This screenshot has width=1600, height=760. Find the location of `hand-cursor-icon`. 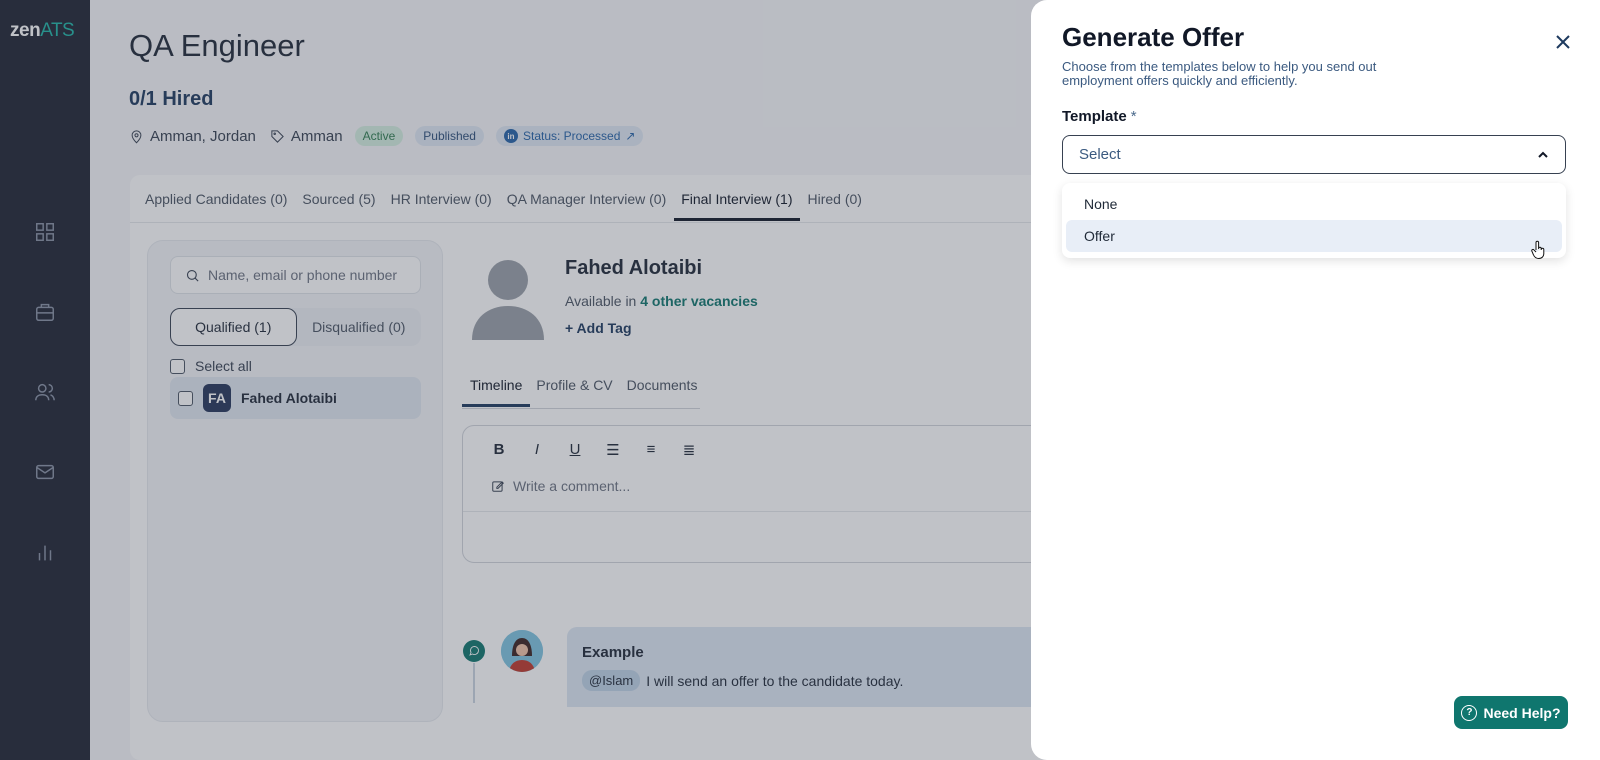

hand-cursor-icon is located at coordinates (1538, 250).